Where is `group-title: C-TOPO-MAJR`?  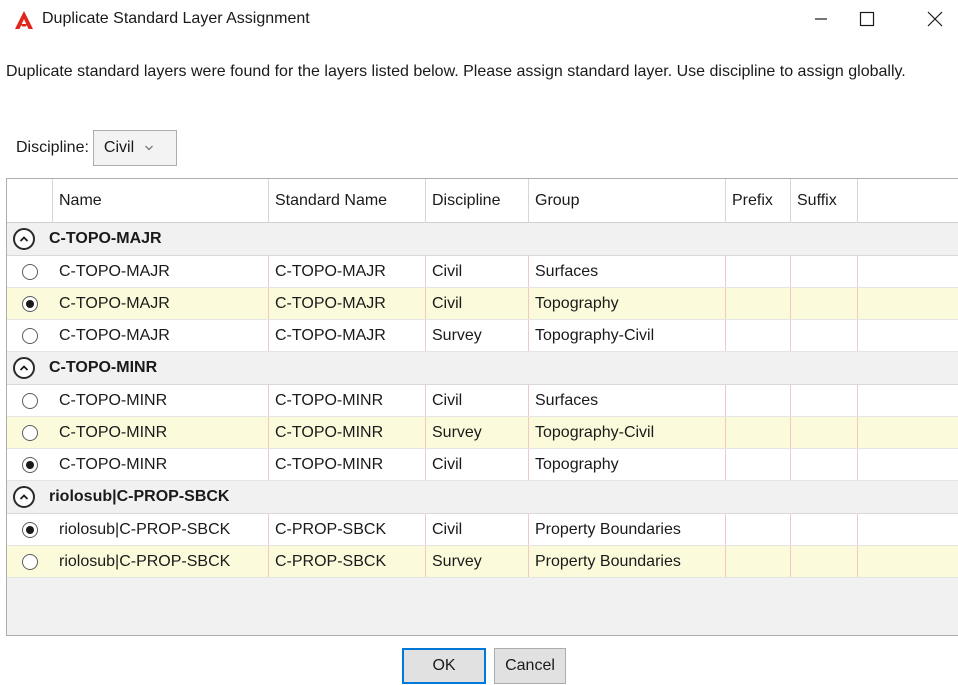 group-title: C-TOPO-MAJR is located at coordinates (105, 238).